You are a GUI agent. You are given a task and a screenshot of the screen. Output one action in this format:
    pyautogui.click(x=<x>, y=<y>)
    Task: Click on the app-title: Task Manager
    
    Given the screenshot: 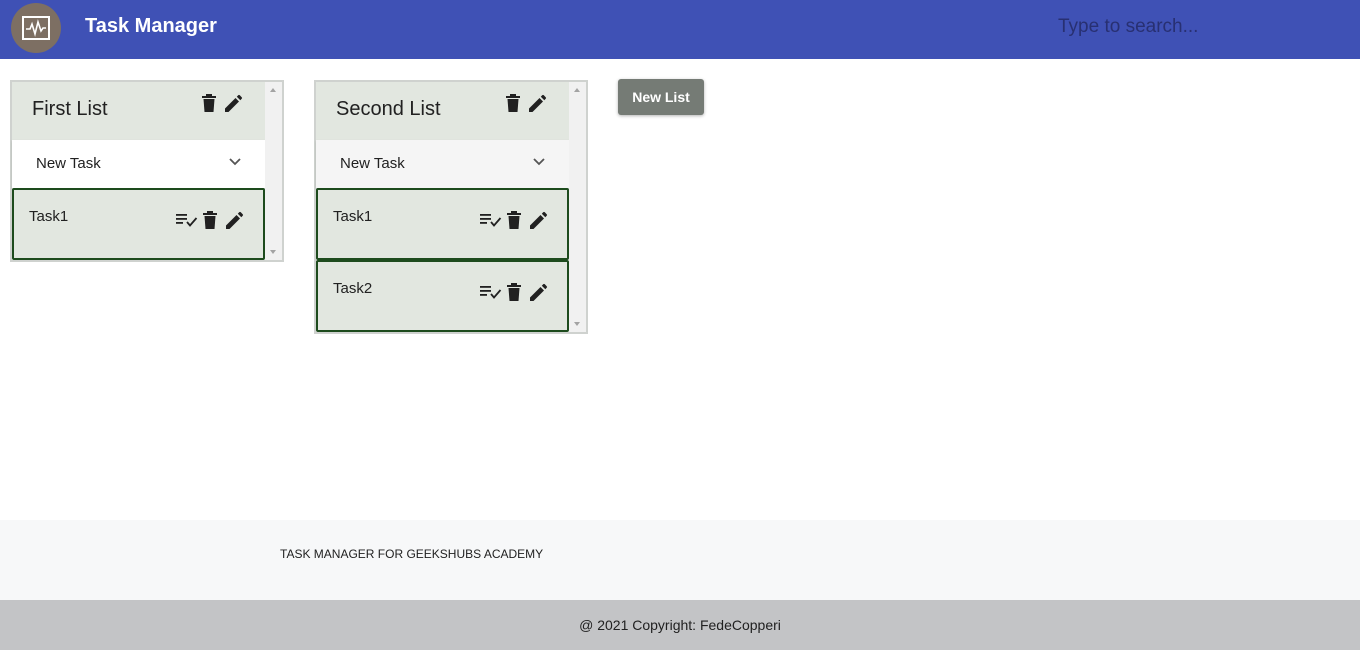 What is the action you would take?
    pyautogui.click(x=151, y=26)
    